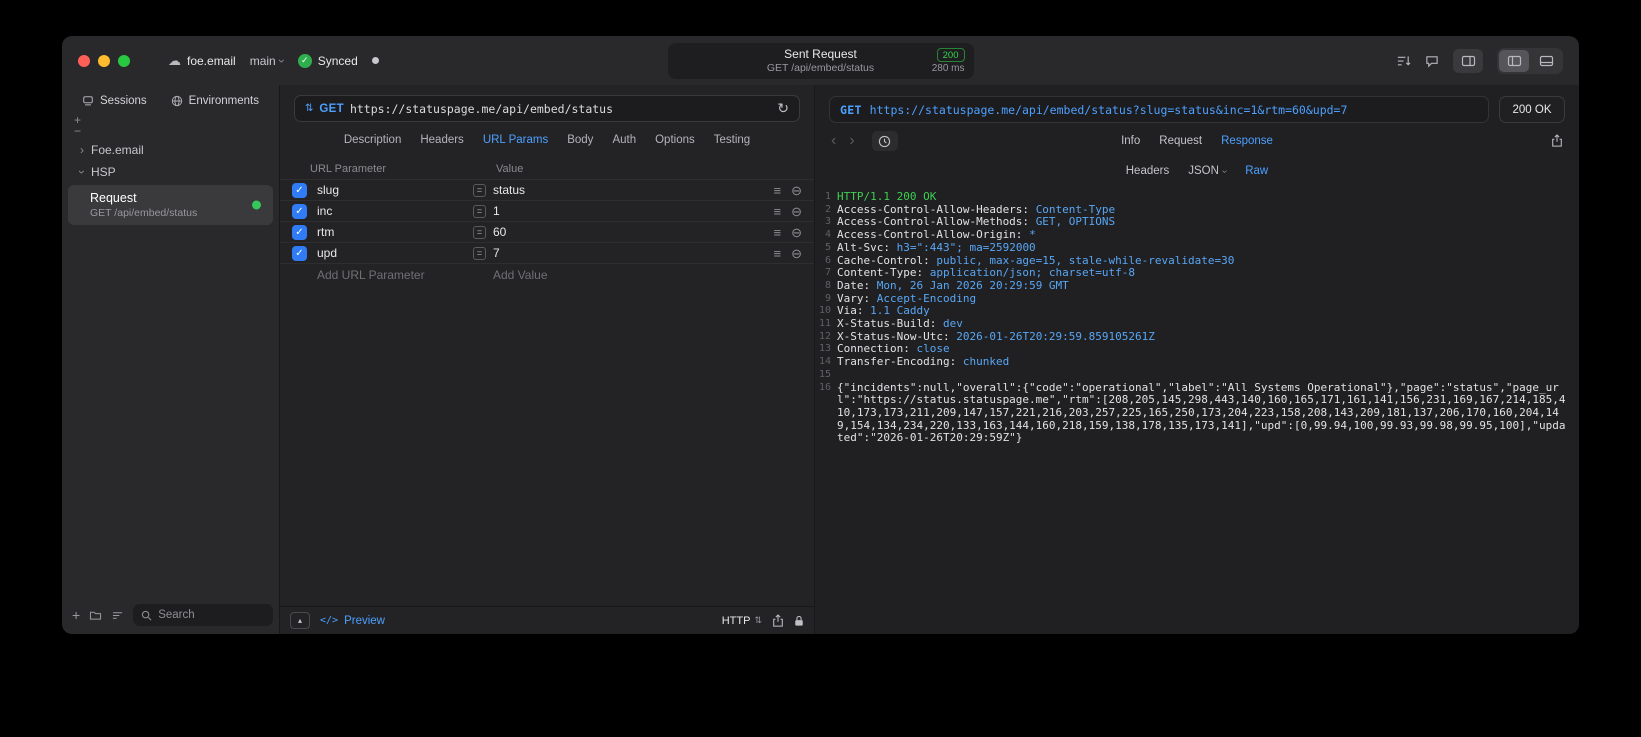 This screenshot has width=1641, height=737. Describe the element at coordinates (117, 615) in the screenshot. I see `sort-filter-icon` at that location.